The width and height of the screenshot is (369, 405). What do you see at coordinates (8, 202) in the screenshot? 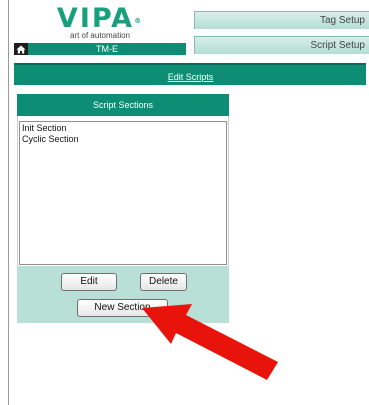
I see `left-border-line` at bounding box center [8, 202].